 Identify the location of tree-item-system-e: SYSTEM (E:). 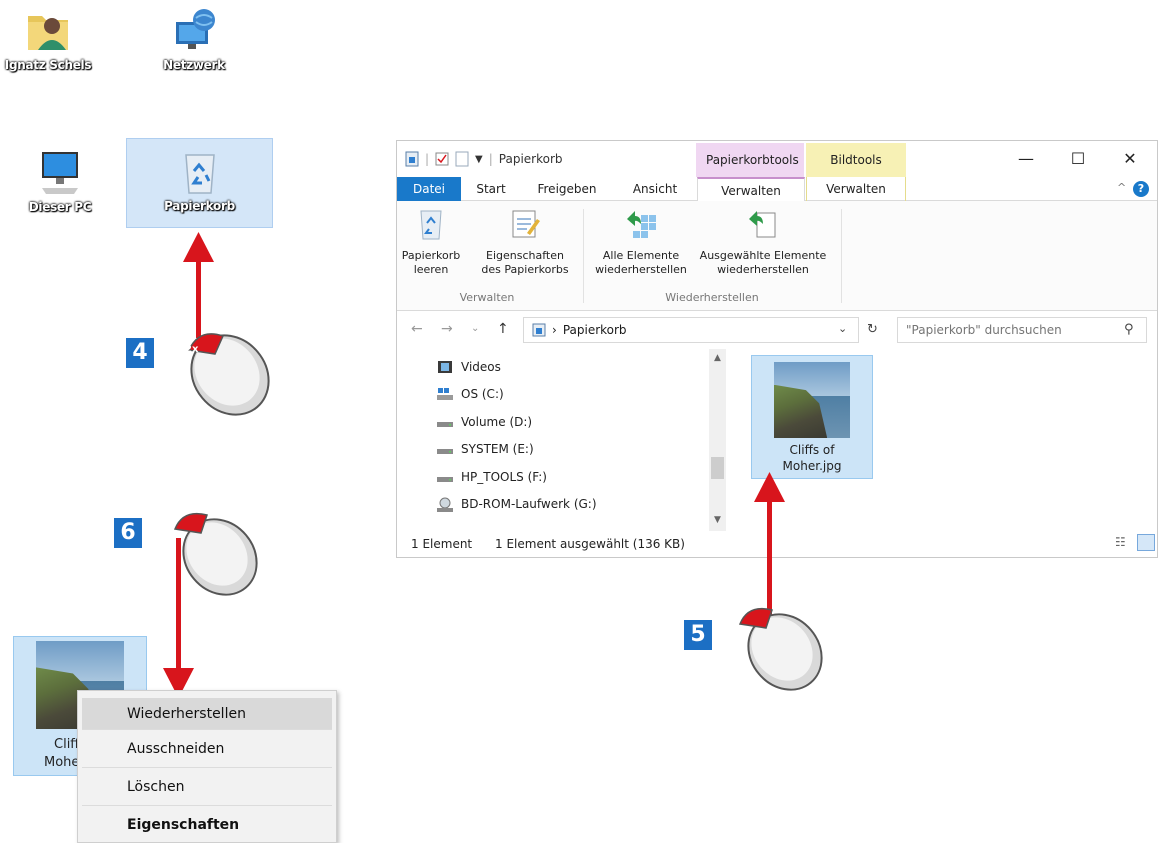
(572, 450).